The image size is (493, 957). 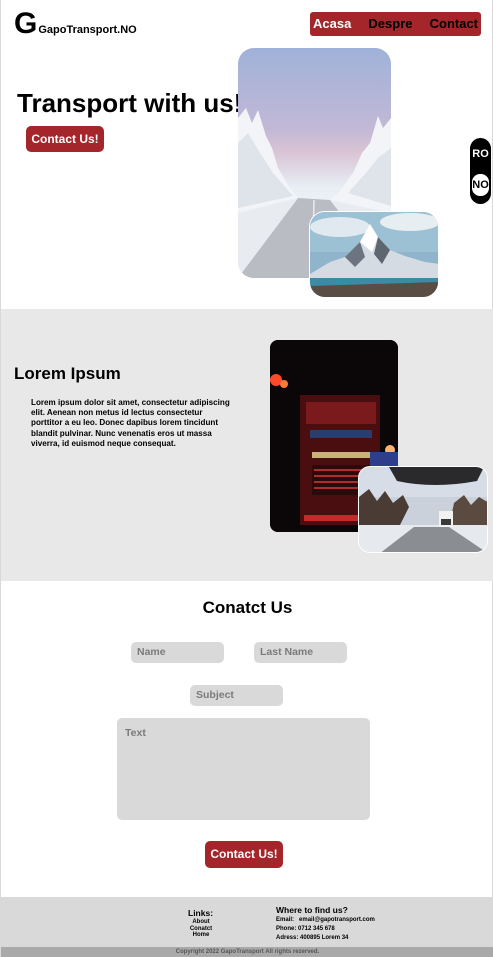 What do you see at coordinates (480, 171) in the screenshot?
I see `language-switch: RO NO` at bounding box center [480, 171].